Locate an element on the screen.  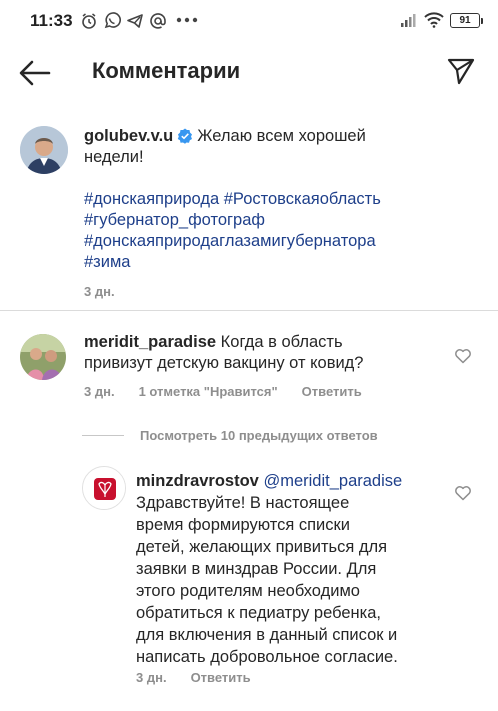
alarm-icon is located at coordinates (89, 21).